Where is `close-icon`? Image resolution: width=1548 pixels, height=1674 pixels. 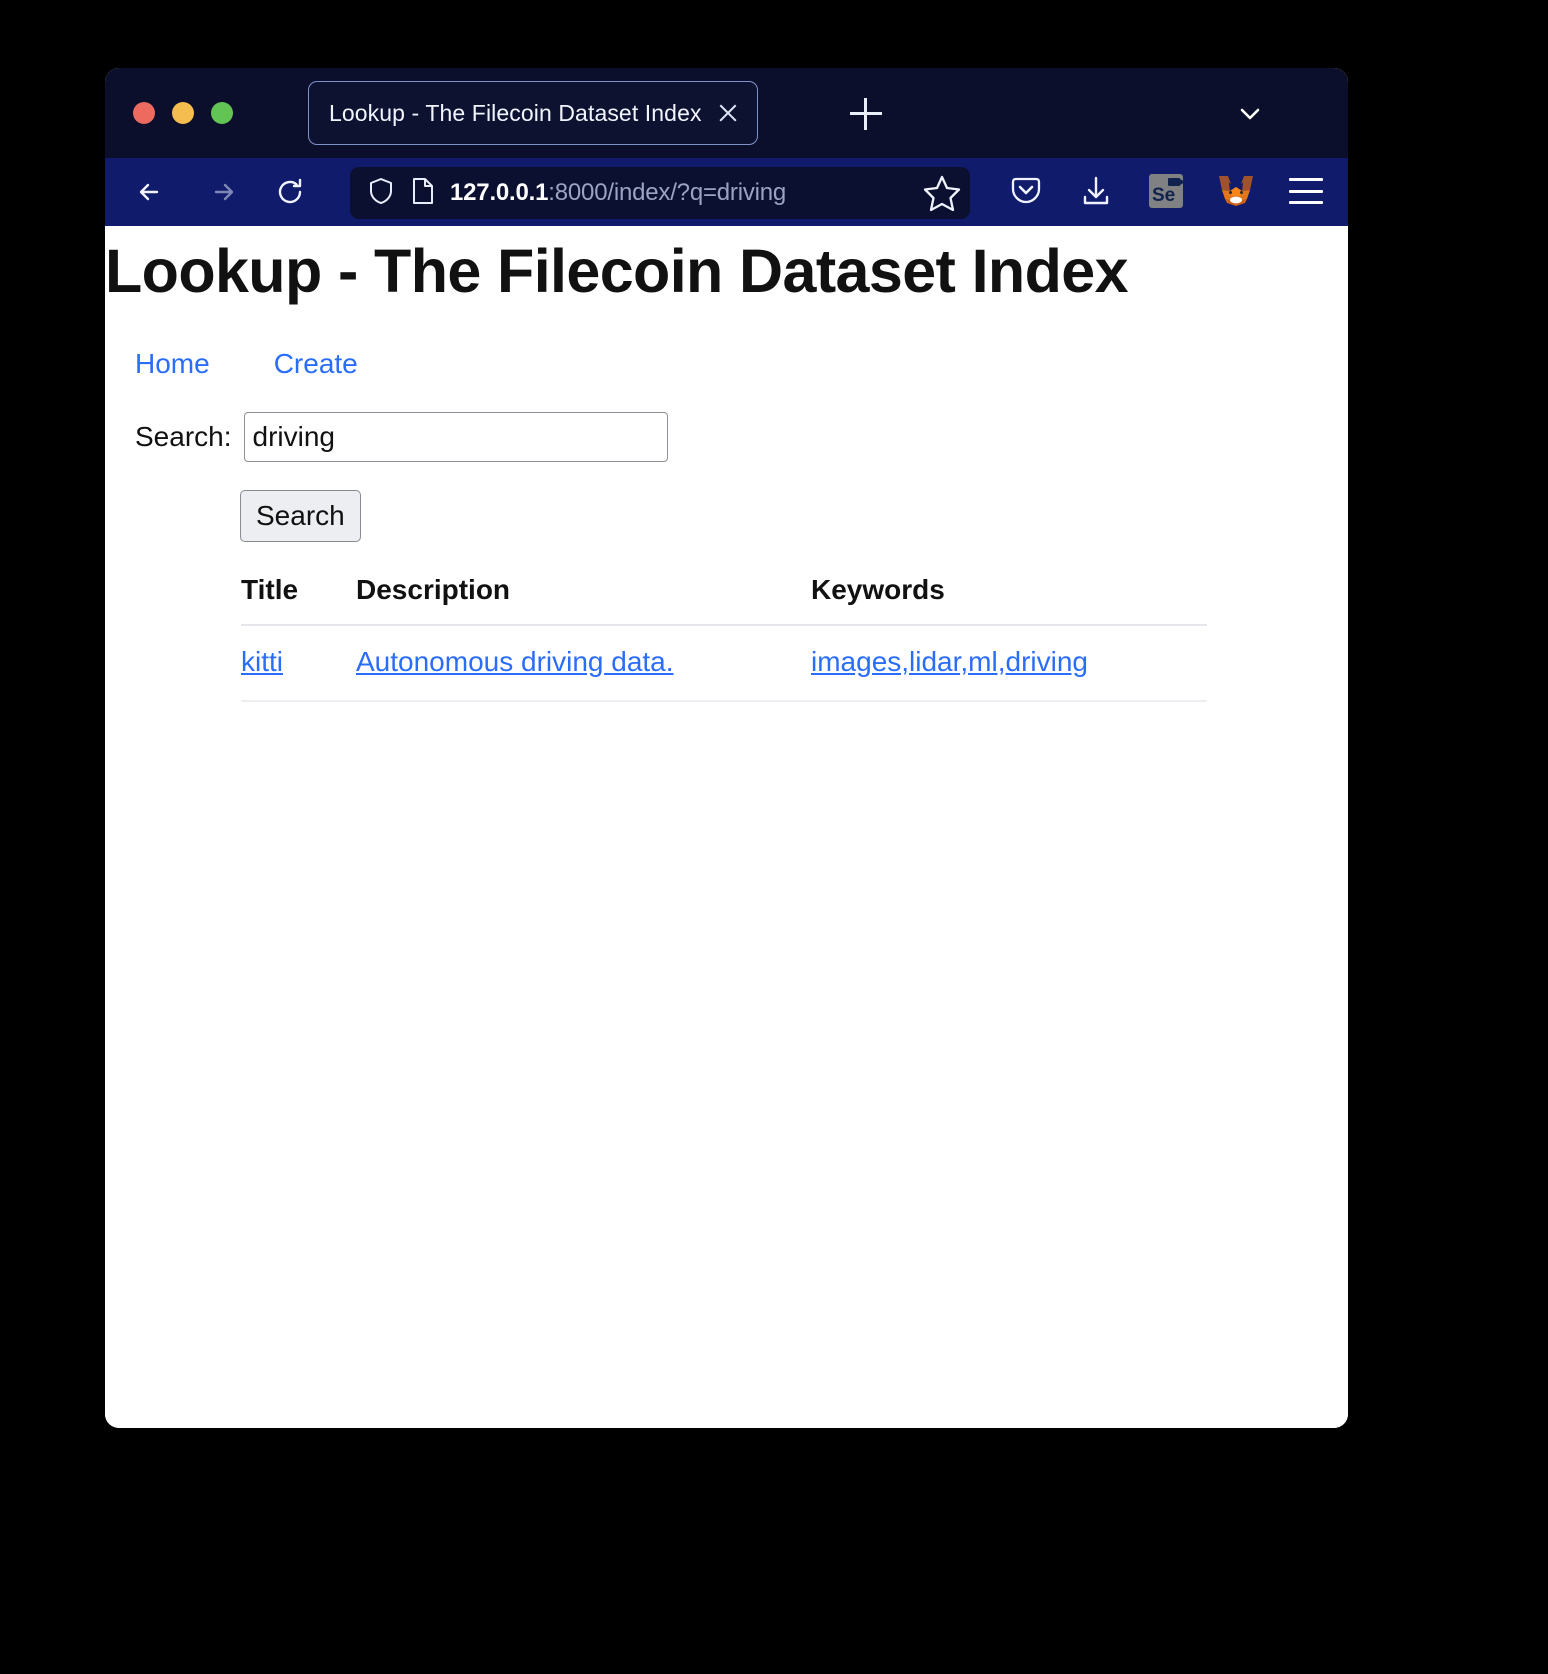 close-icon is located at coordinates (728, 113).